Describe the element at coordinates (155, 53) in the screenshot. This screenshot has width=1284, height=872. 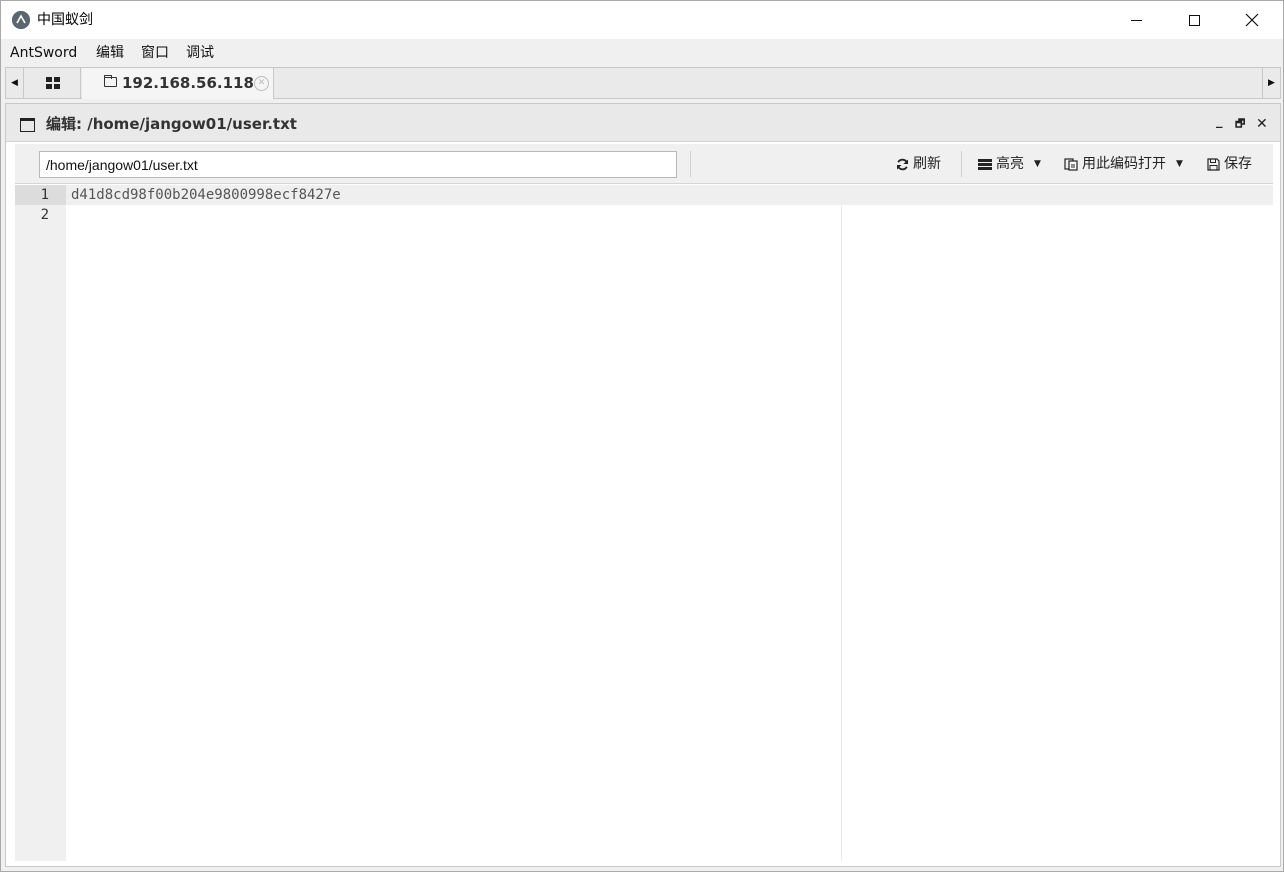
I see `menu-window: 窗口` at that location.